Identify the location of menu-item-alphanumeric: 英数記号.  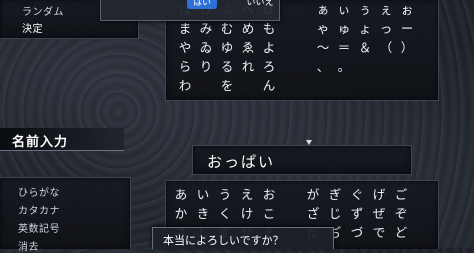
(39, 227).